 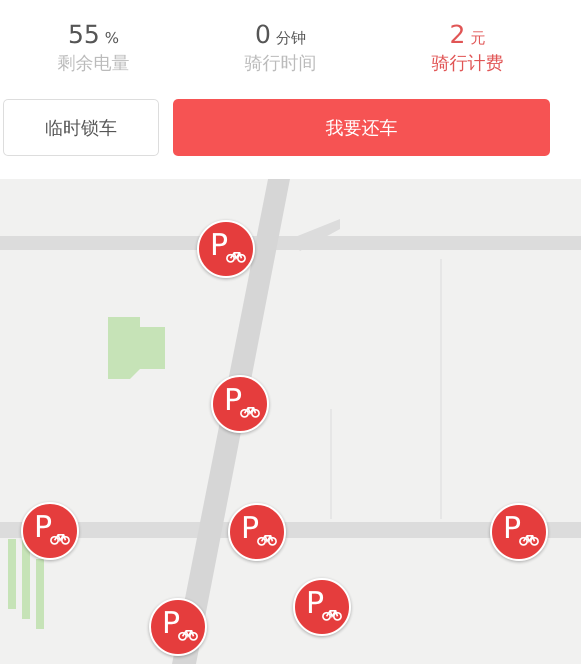 What do you see at coordinates (280, 63) in the screenshot?
I see `stat-label: 骑行时间` at bounding box center [280, 63].